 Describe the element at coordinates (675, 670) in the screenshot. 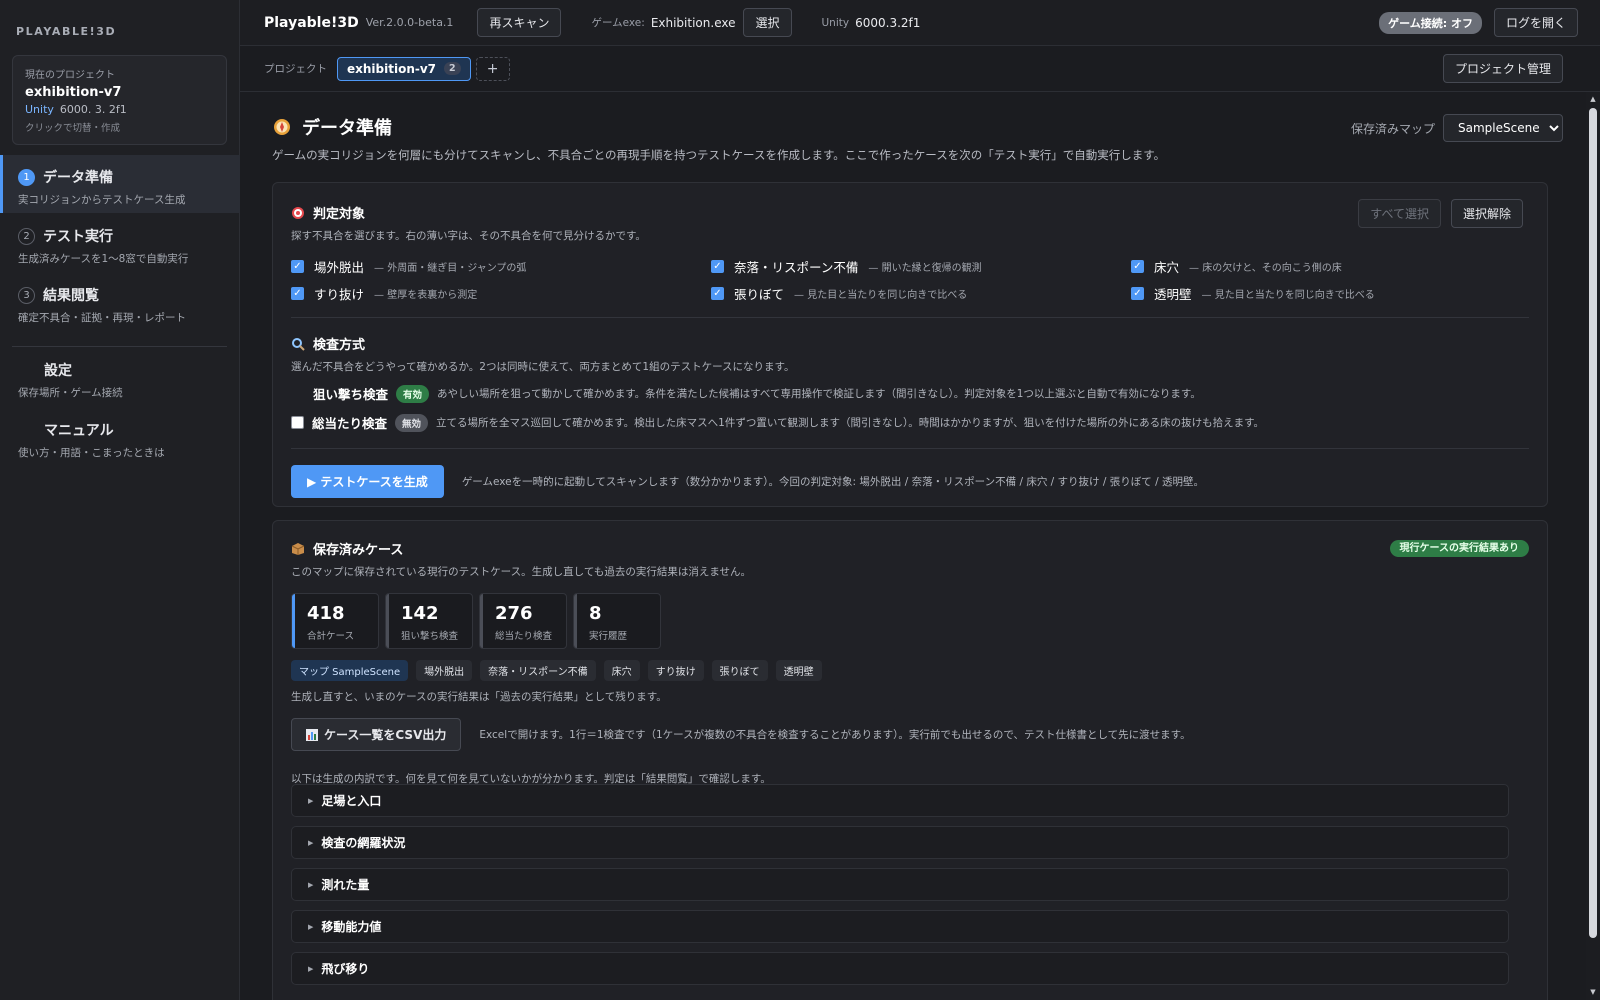

I see `chip: すり抜け` at that location.